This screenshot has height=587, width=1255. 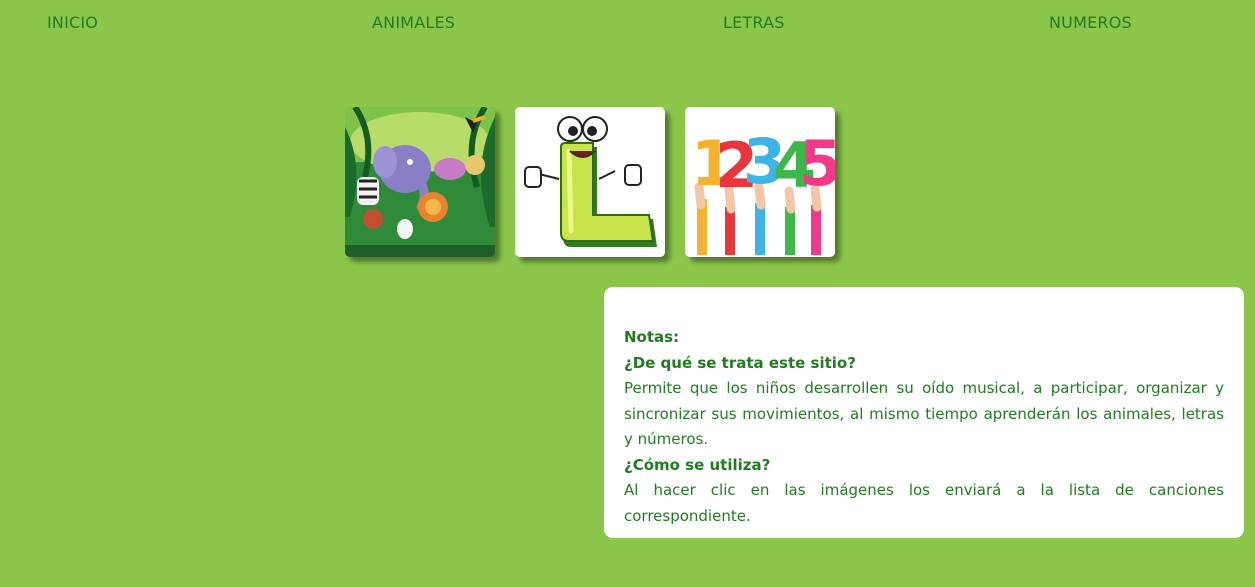 What do you see at coordinates (817, 163) in the screenshot?
I see `digit-5: 5` at bounding box center [817, 163].